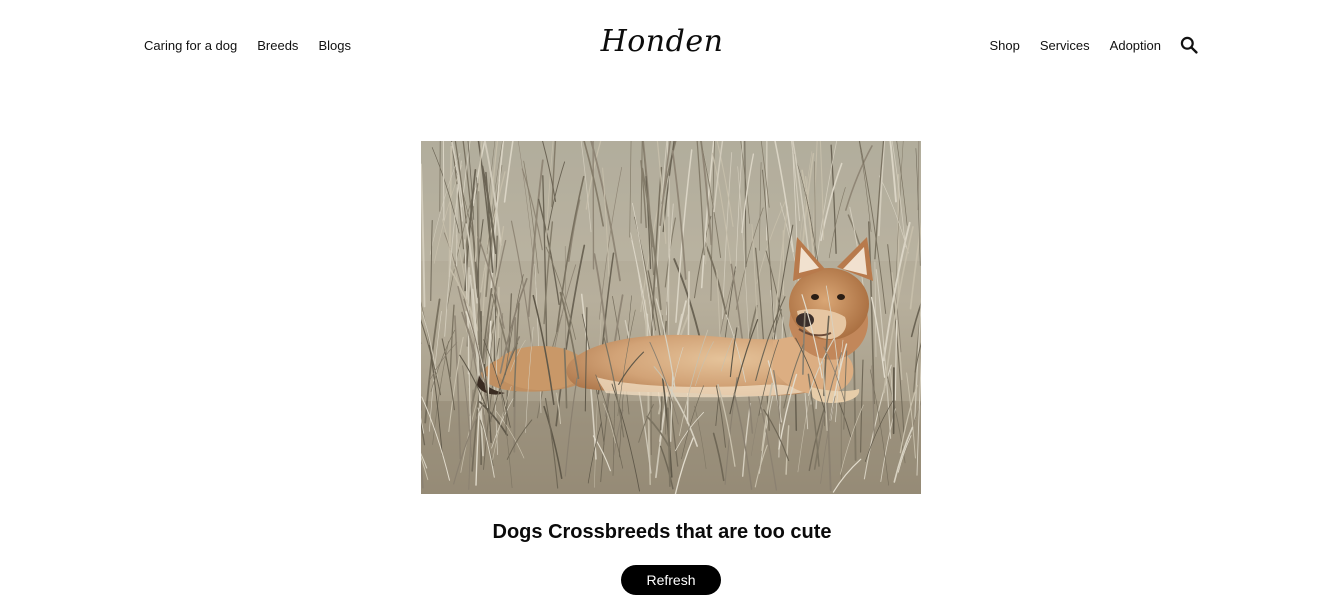  I want to click on primary-nav-left: Caring for a dog Breeds Blogs, so click(247, 46).